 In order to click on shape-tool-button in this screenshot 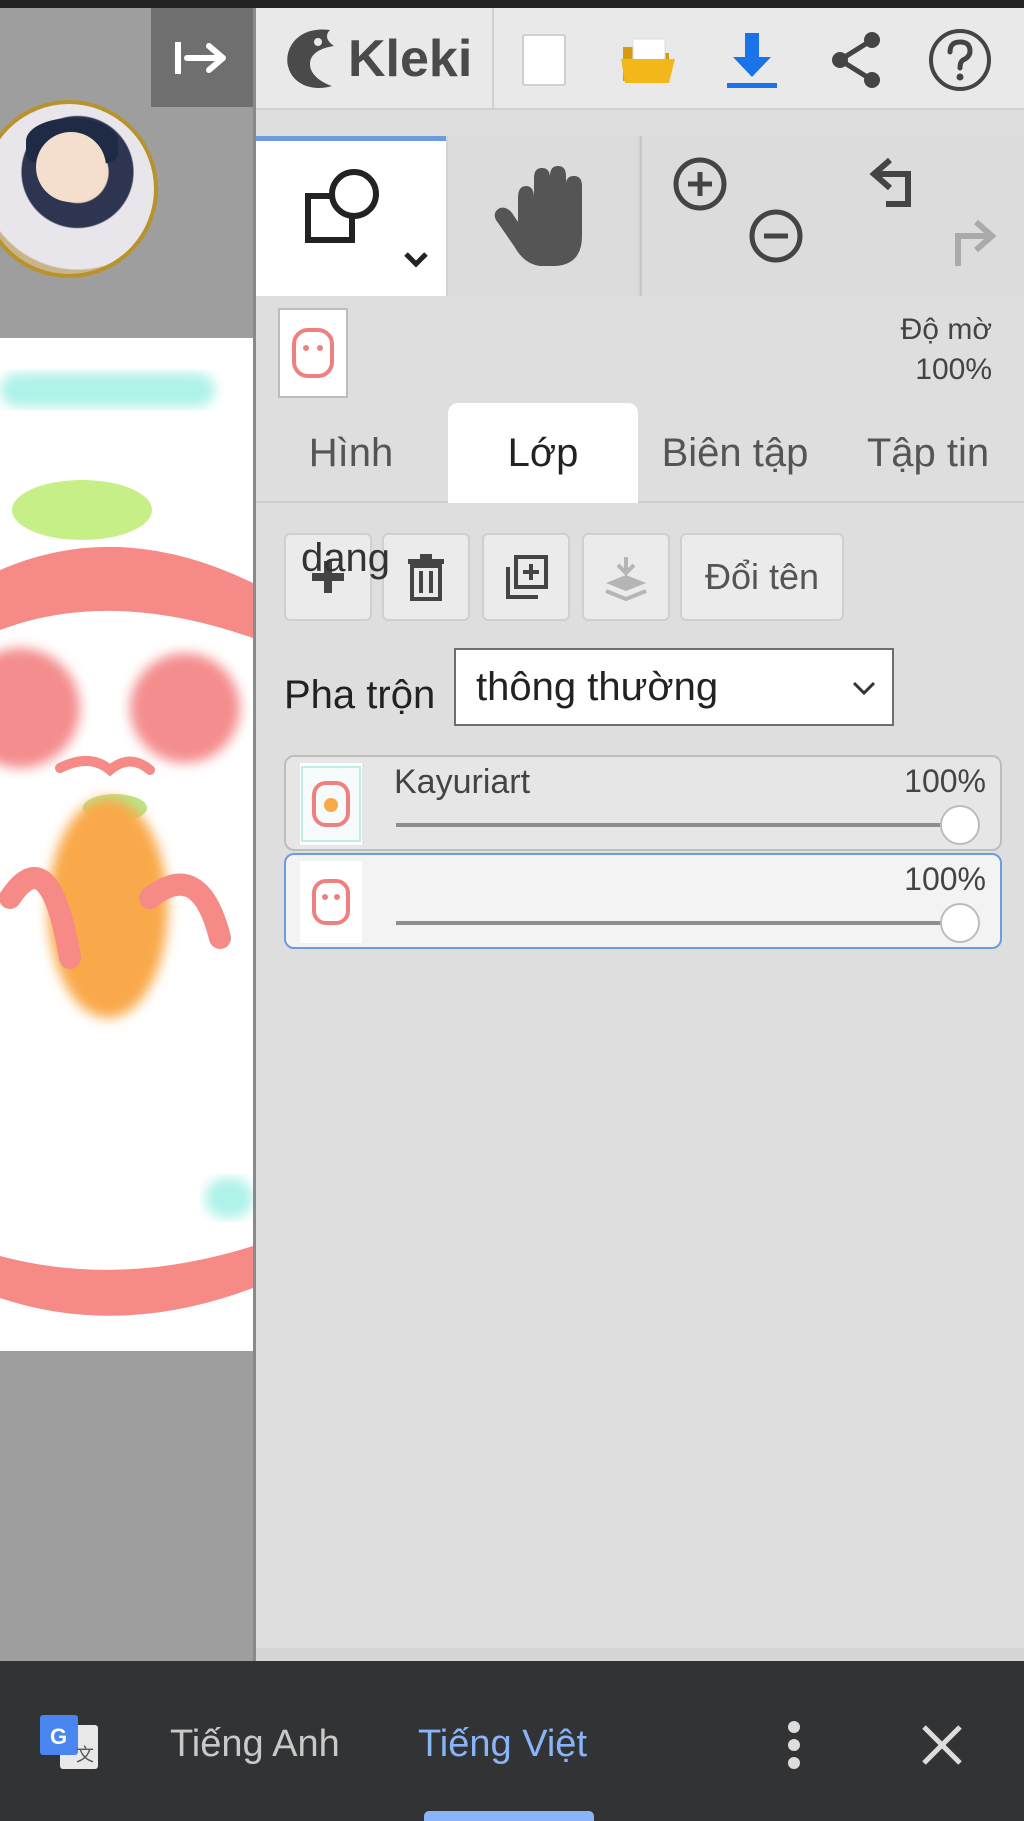, I will do `click(351, 216)`.